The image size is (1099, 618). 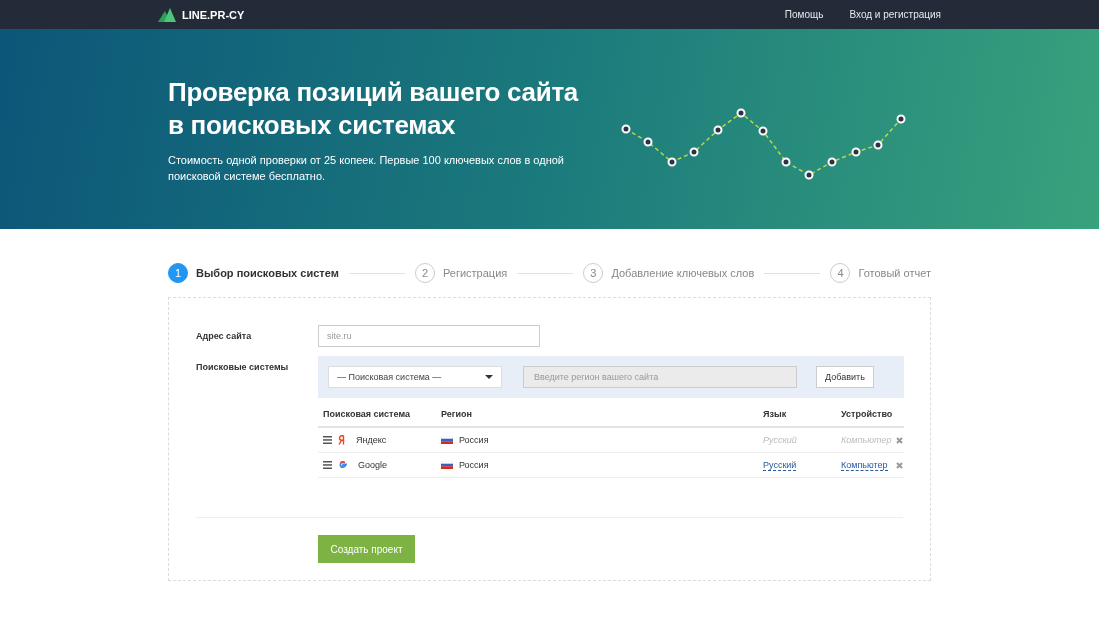 What do you see at coordinates (213, 14) in the screenshot?
I see `logo-text: LINE.PR-CY` at bounding box center [213, 14].